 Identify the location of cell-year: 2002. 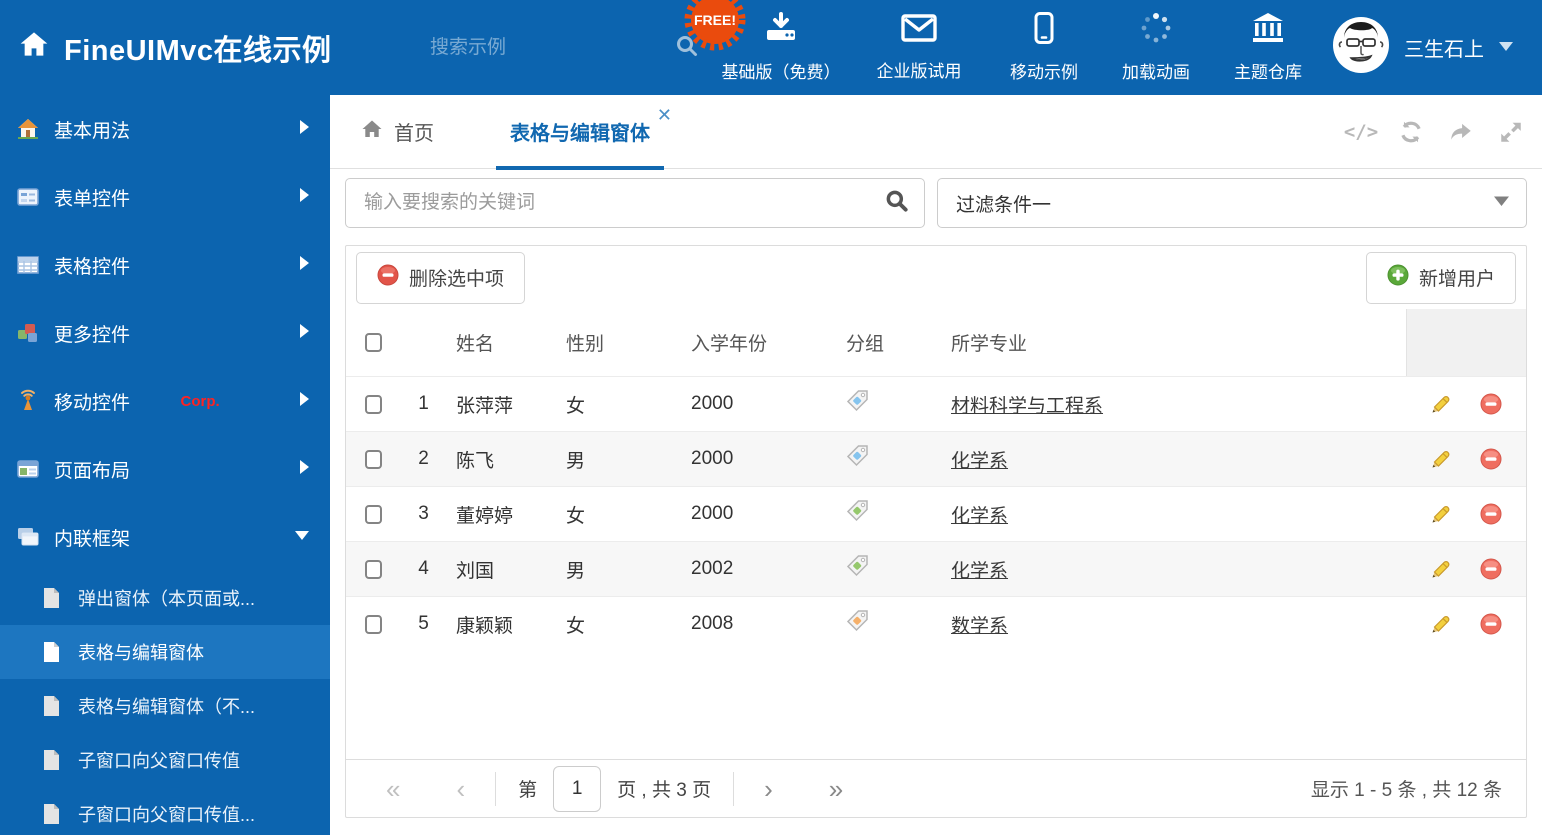
(712, 568).